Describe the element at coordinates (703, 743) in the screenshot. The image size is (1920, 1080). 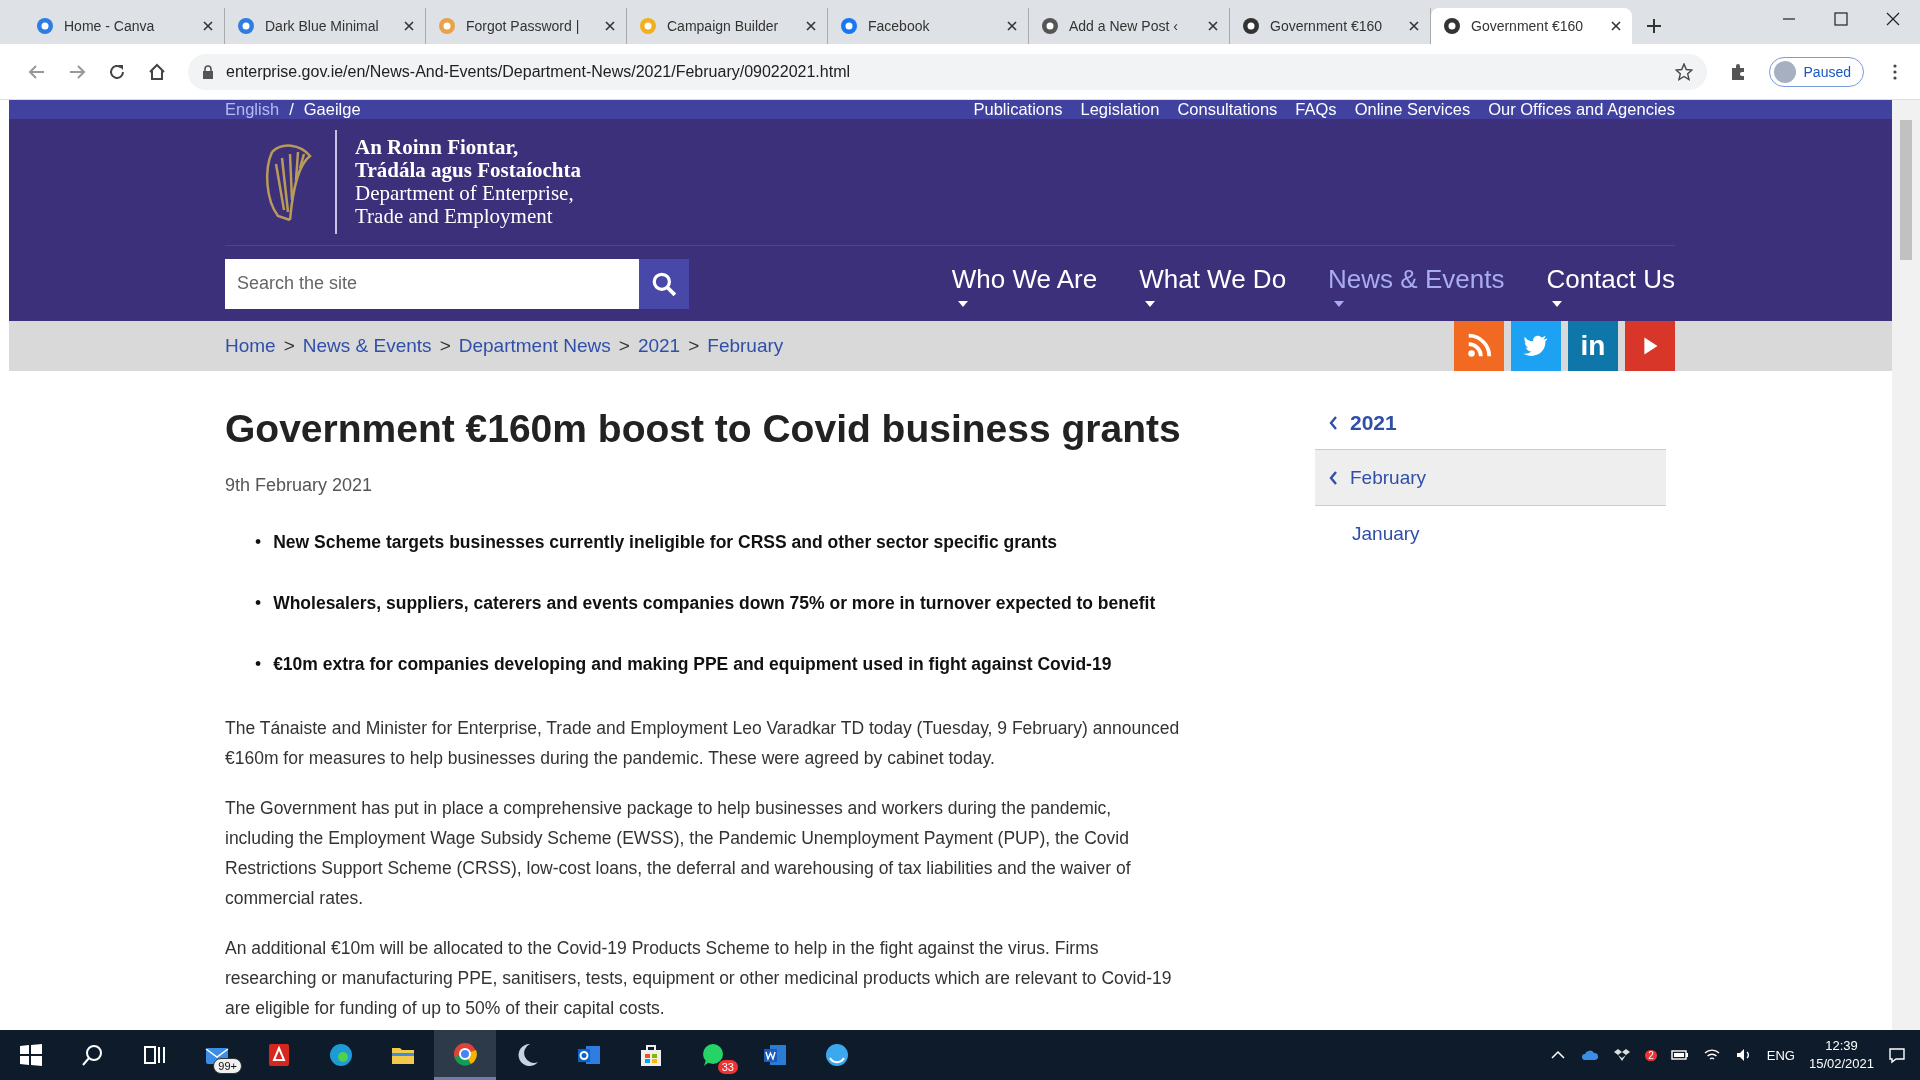
I see `body-paragraph: The Tánaiste and Minister for Enterprise, Trade and Employment Leo Varadkar TD today (Tuesday, 9 February) announced €160m for measures to help businesses during the pandemic. These were agreed by cabinet today.` at that location.